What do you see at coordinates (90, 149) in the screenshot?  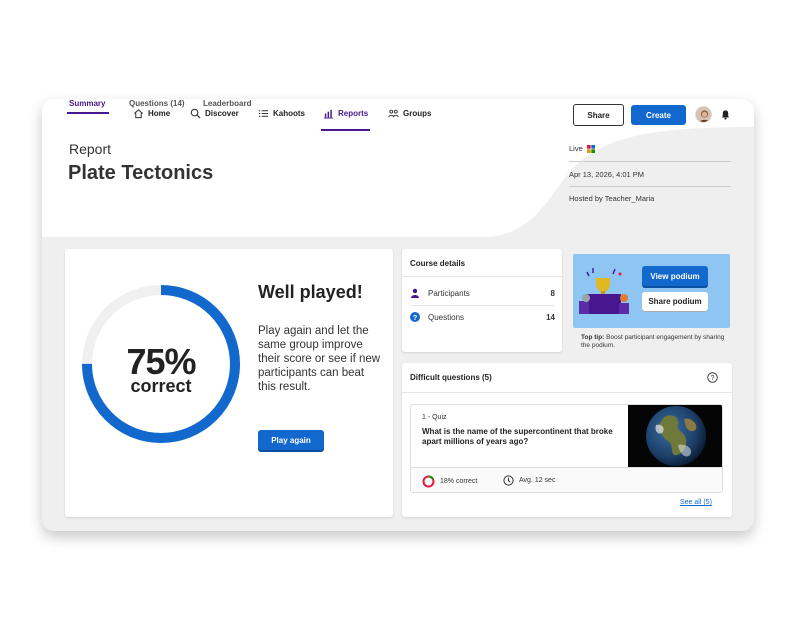 I see `section-label: Report` at bounding box center [90, 149].